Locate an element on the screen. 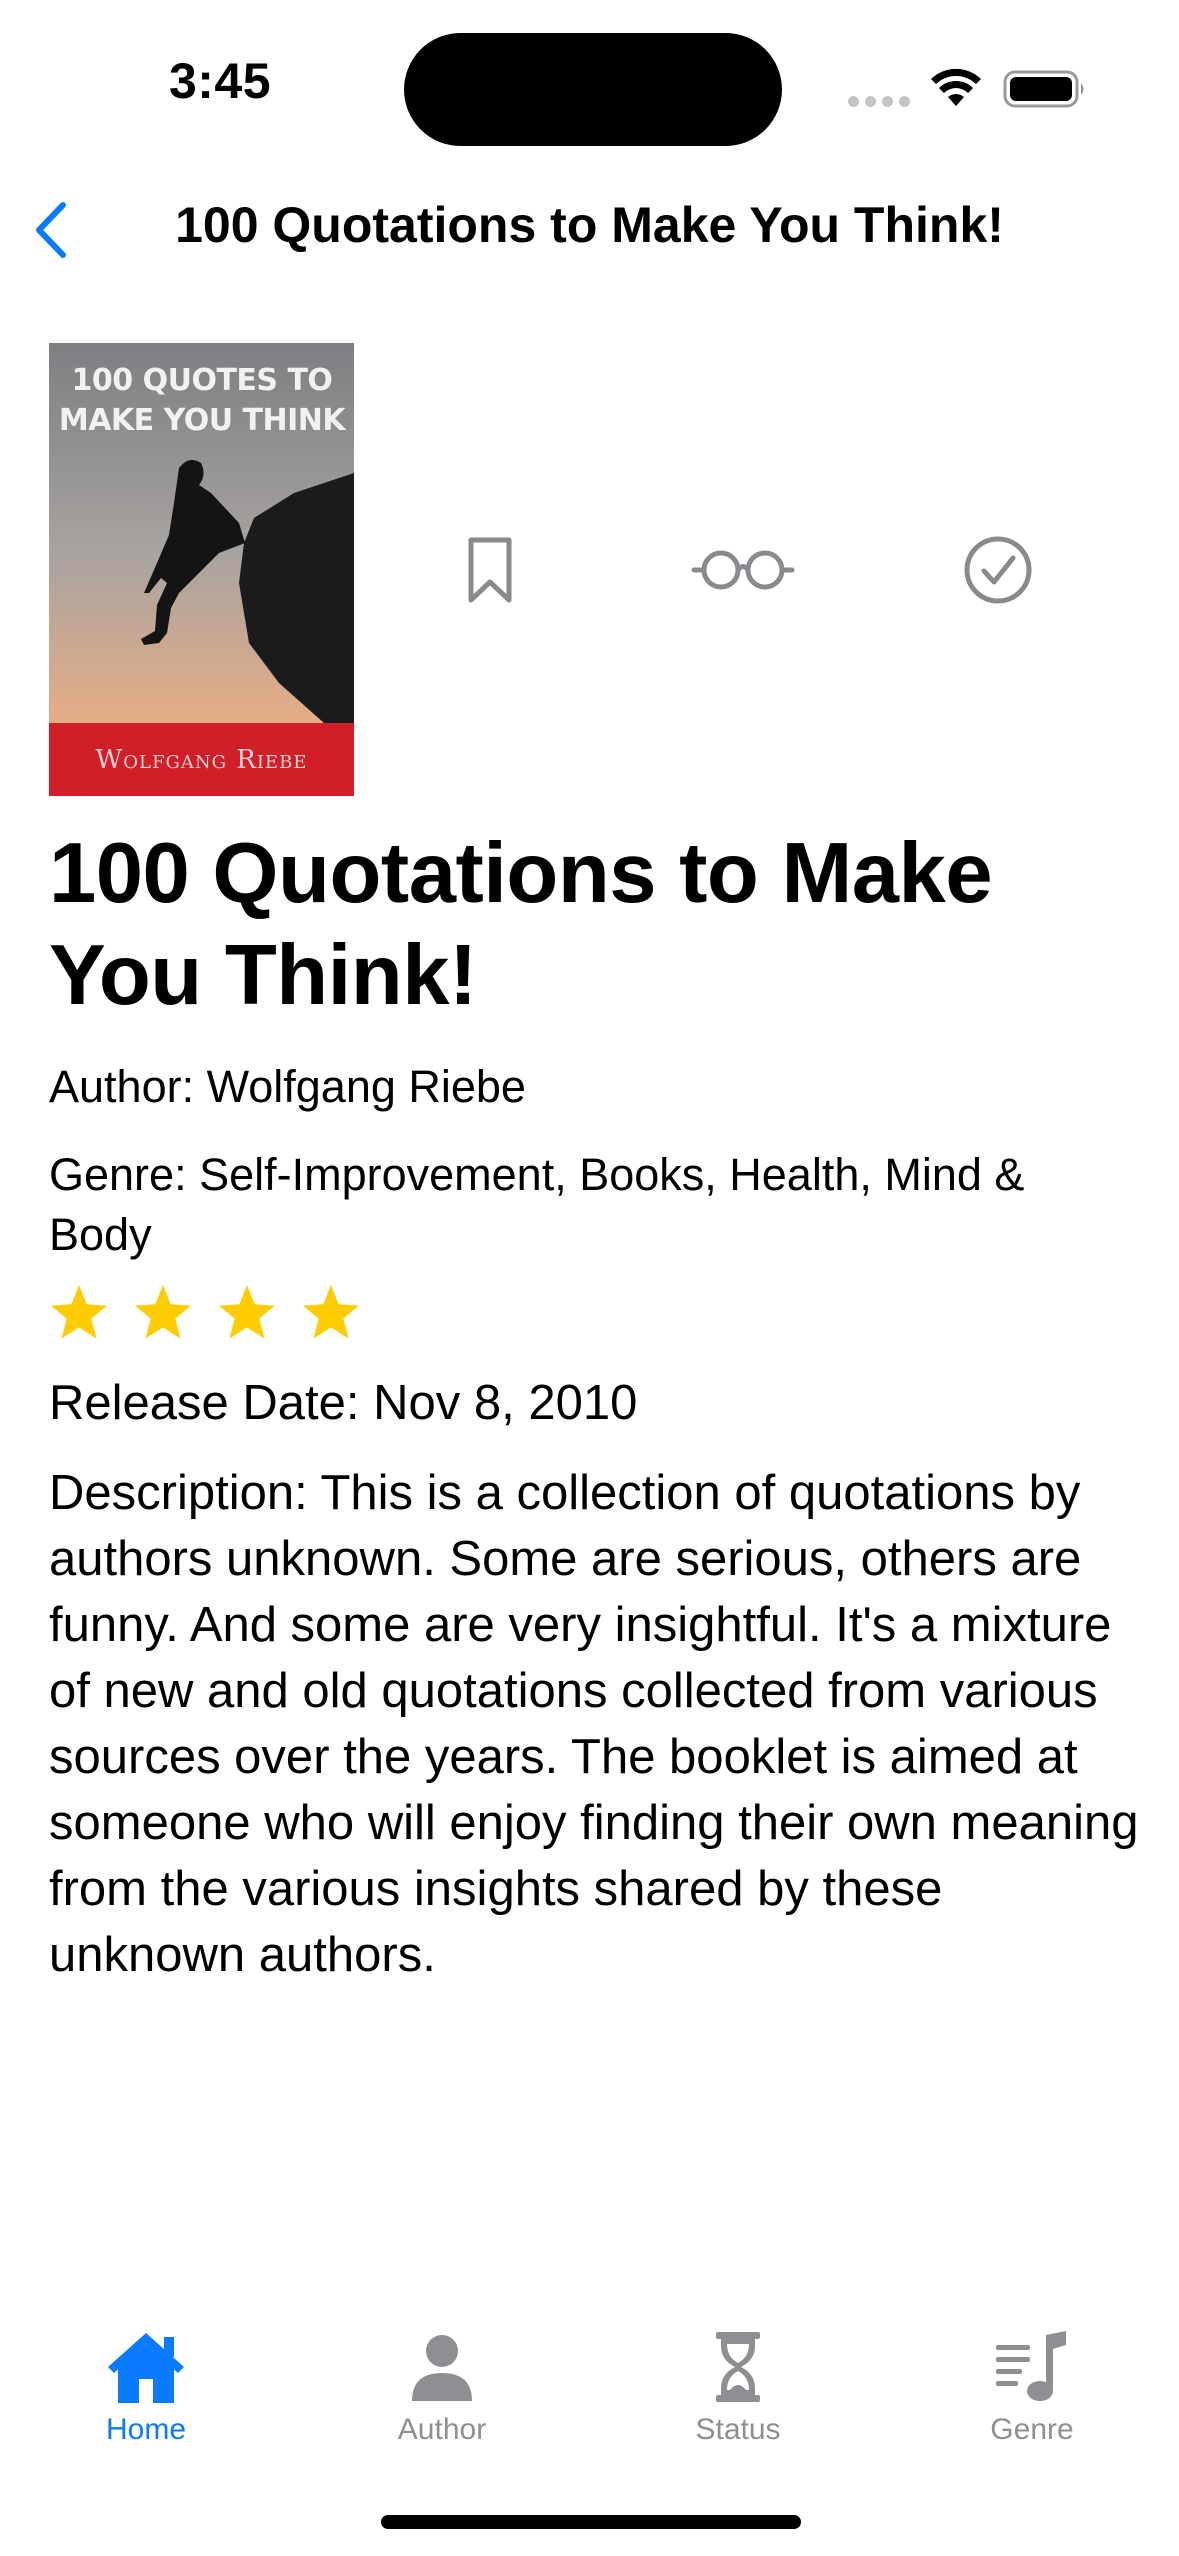 The width and height of the screenshot is (1179, 2556). tab-home: Home is located at coordinates (146, 2397).